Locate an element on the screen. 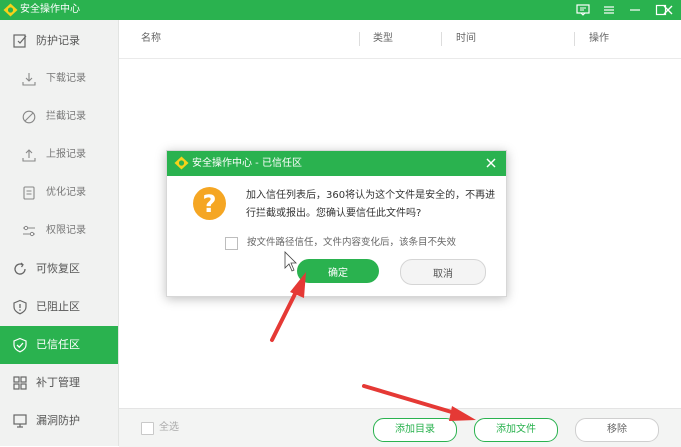  select-all-label: 全选 is located at coordinates (169, 427).